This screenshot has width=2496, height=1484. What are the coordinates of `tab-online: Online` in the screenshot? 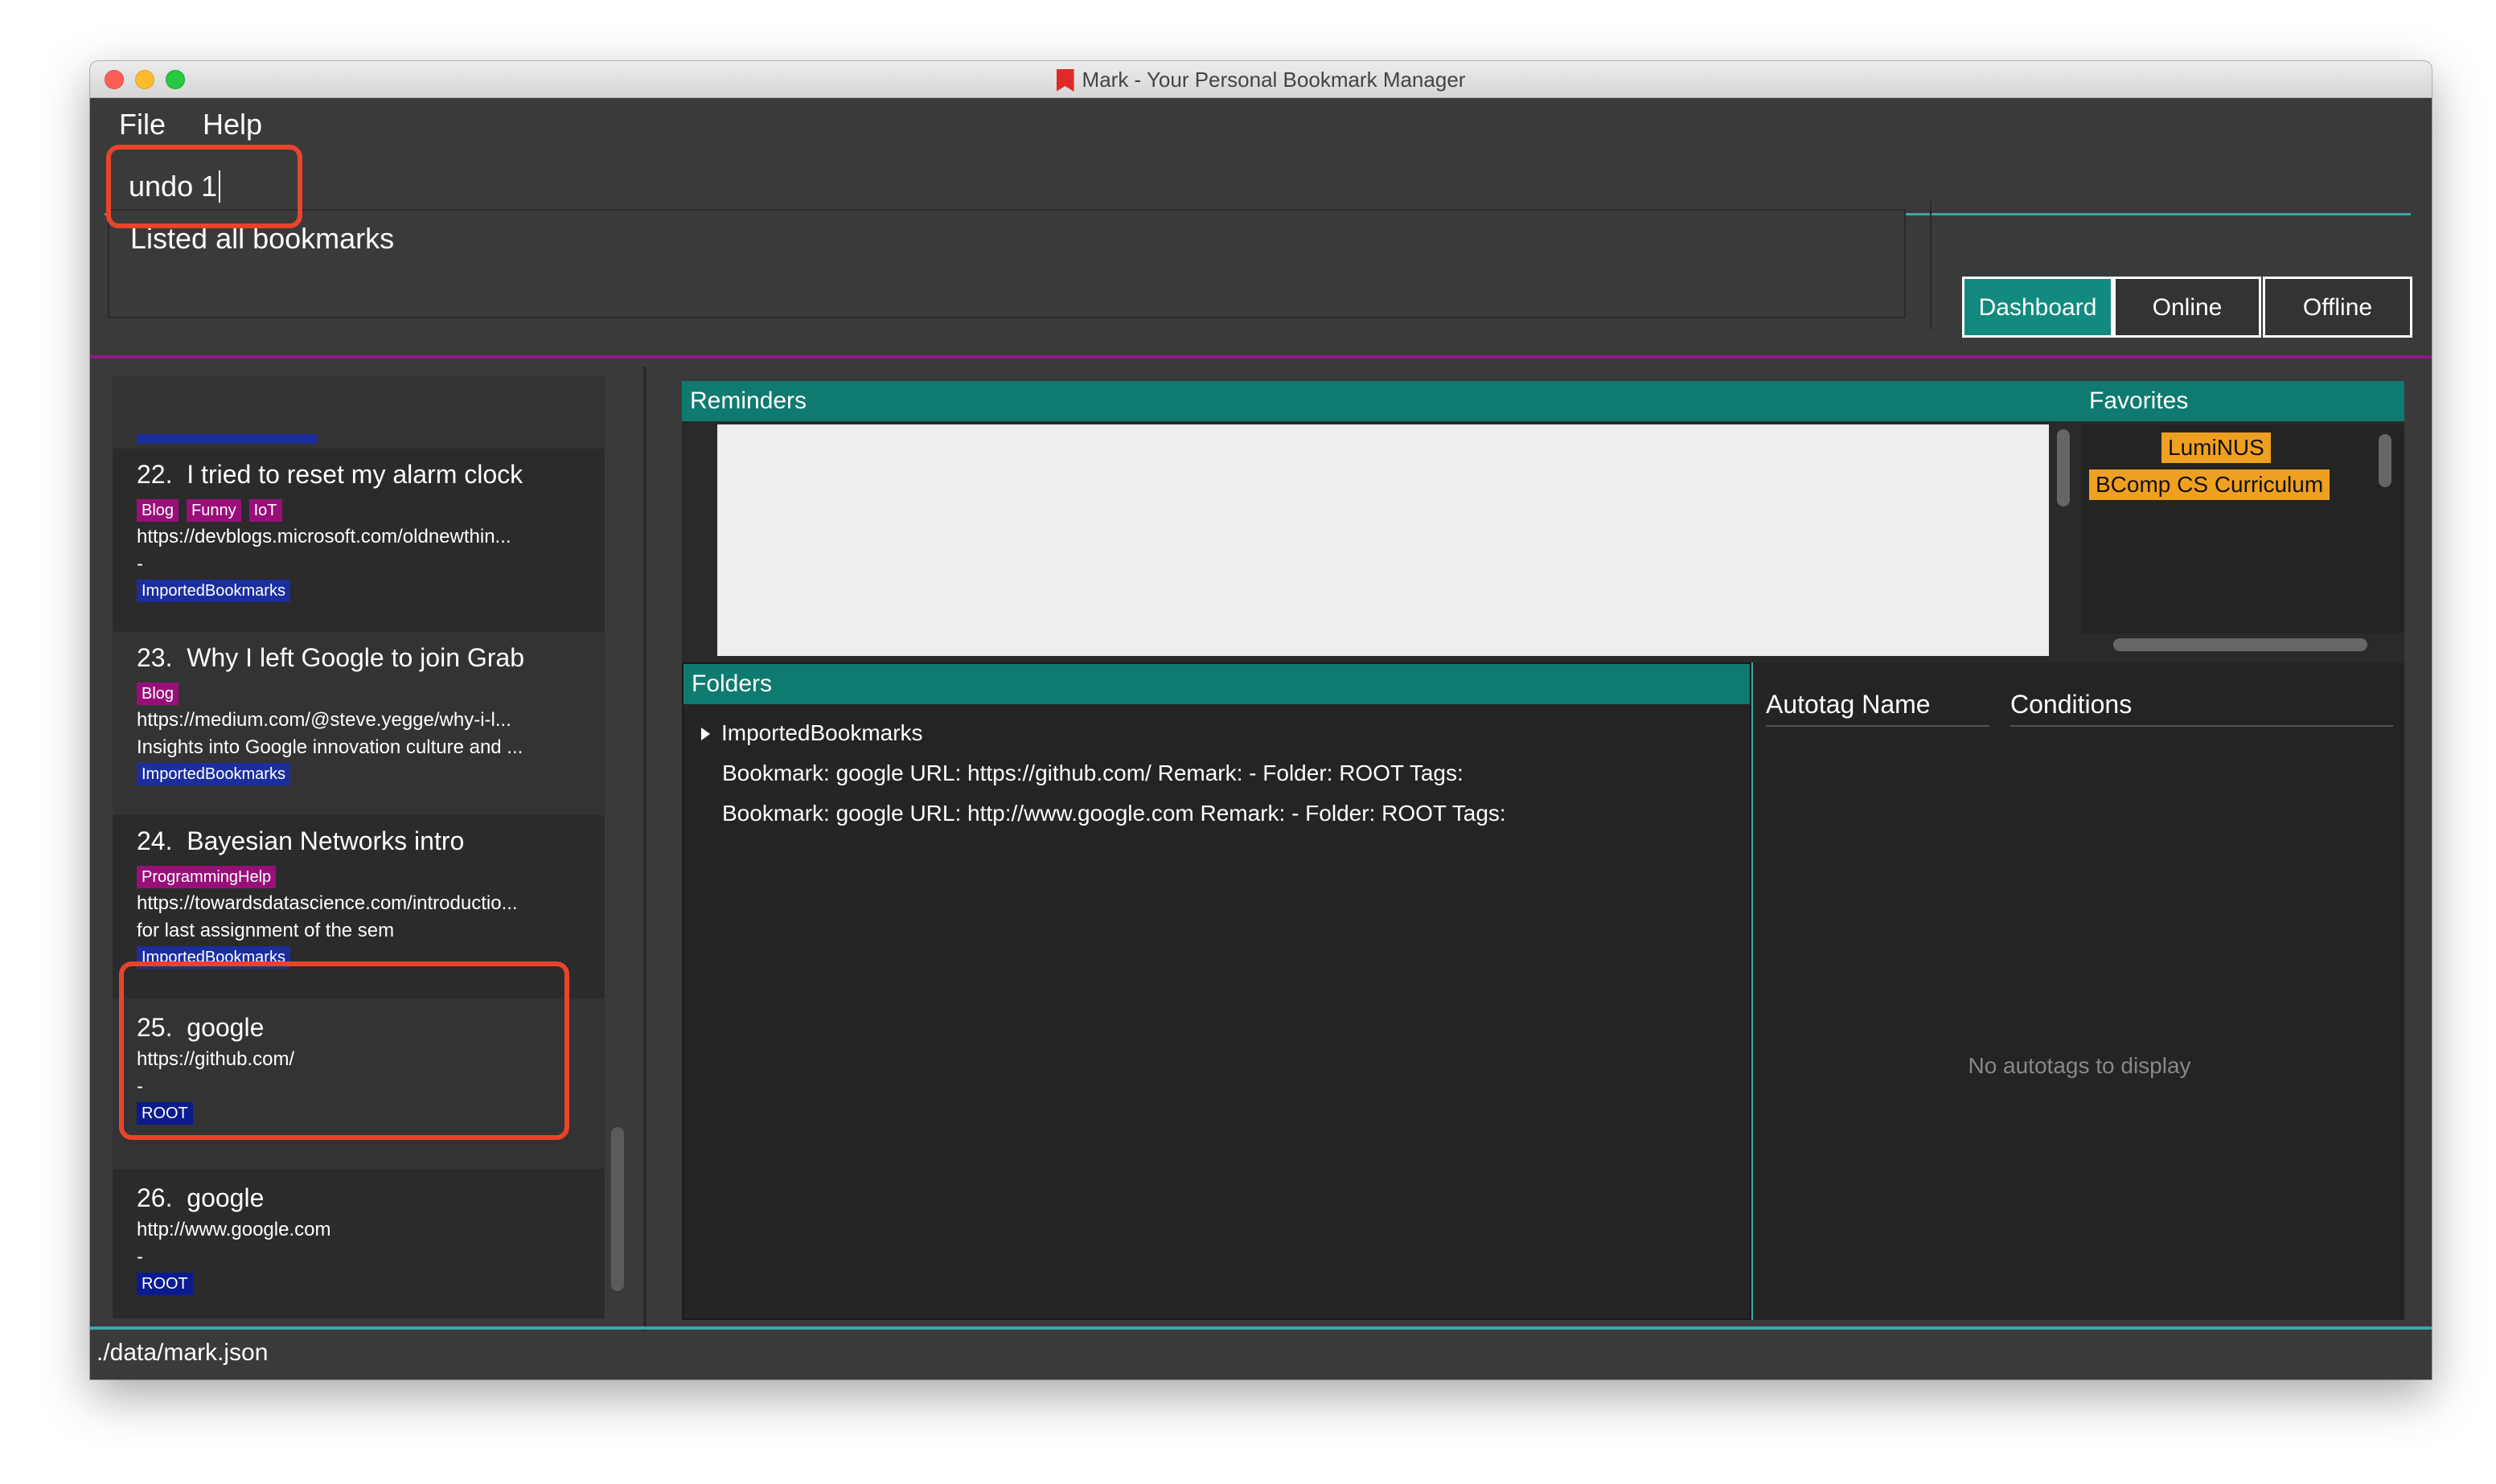 It's located at (2187, 308).